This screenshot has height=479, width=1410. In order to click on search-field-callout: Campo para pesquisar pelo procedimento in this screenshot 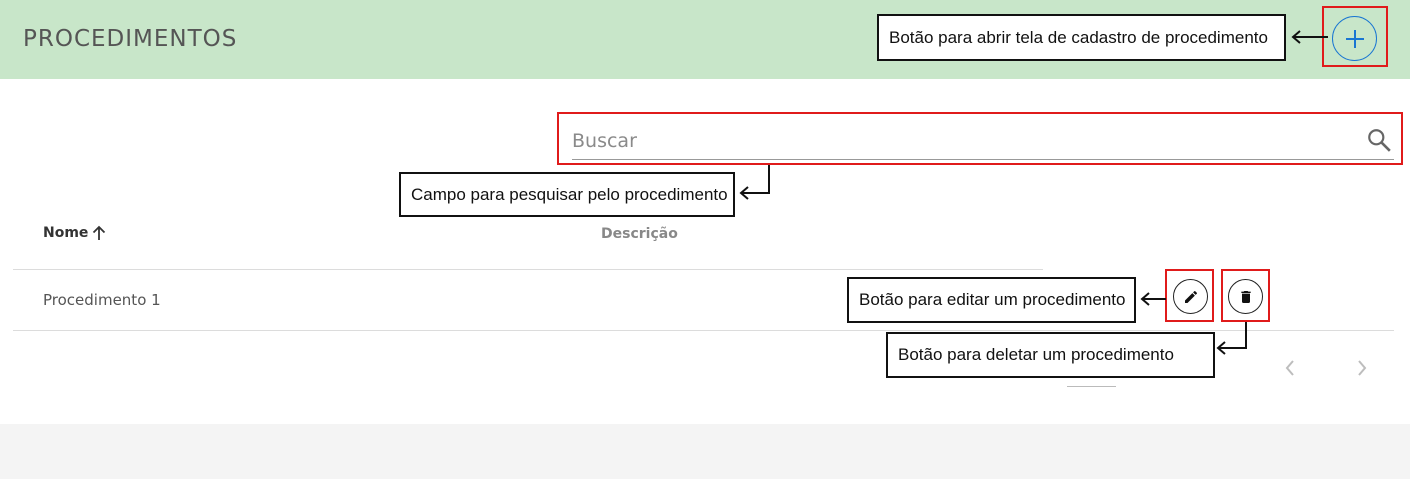, I will do `click(567, 194)`.